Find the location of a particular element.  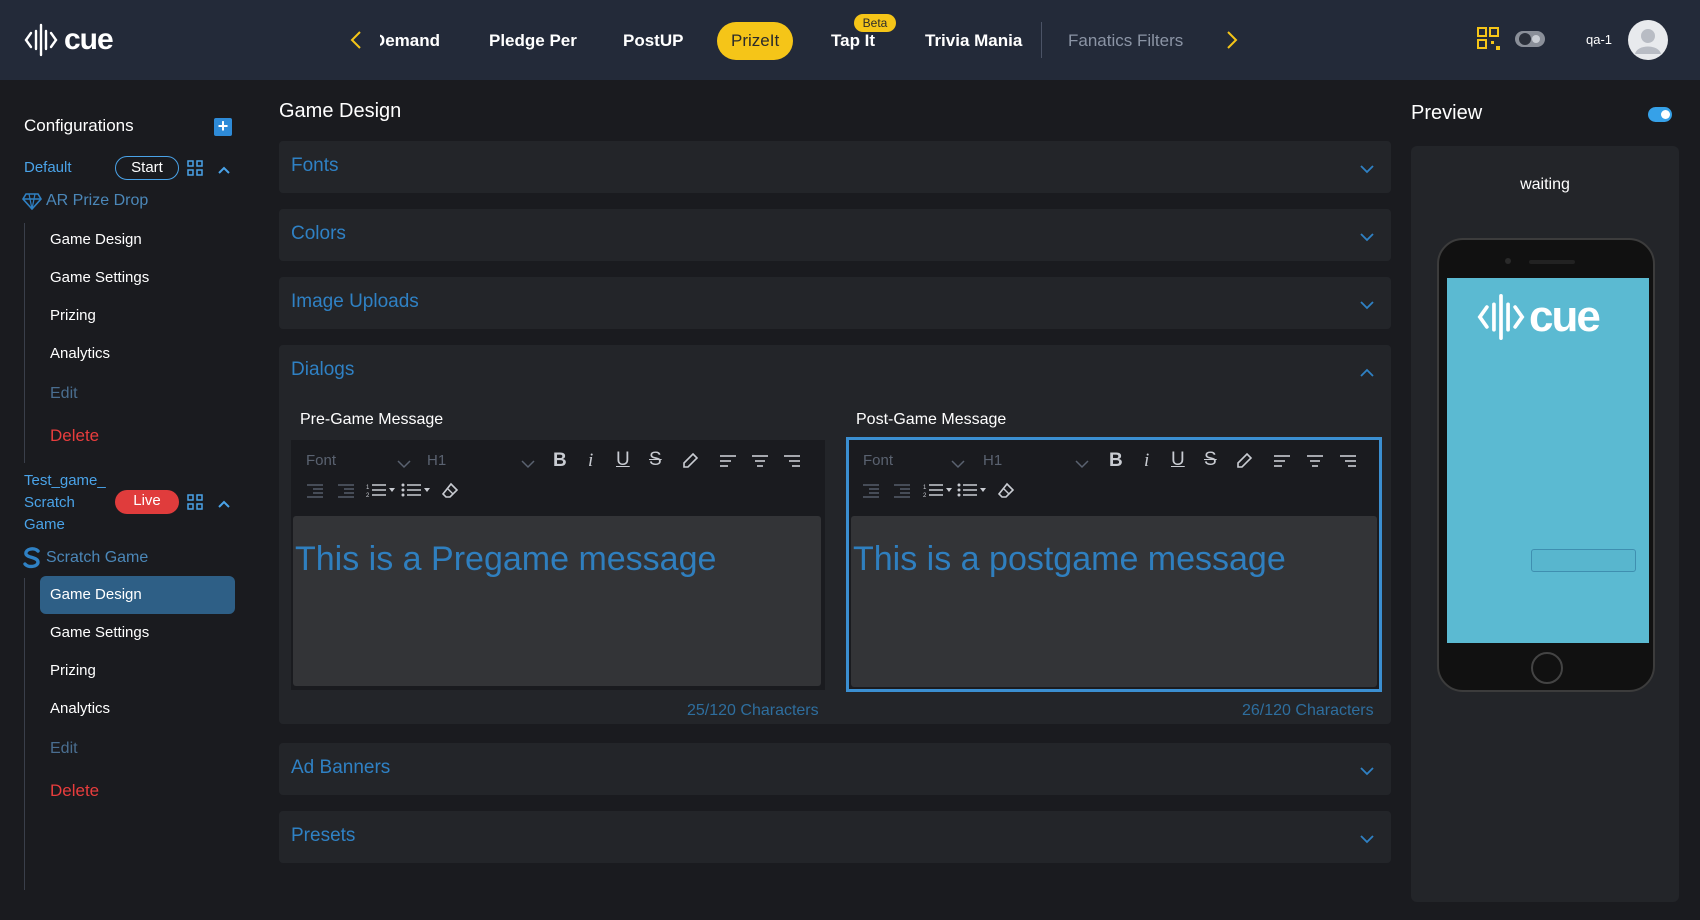

pregame-char-count: 25/120 Characters is located at coordinates (753, 710).